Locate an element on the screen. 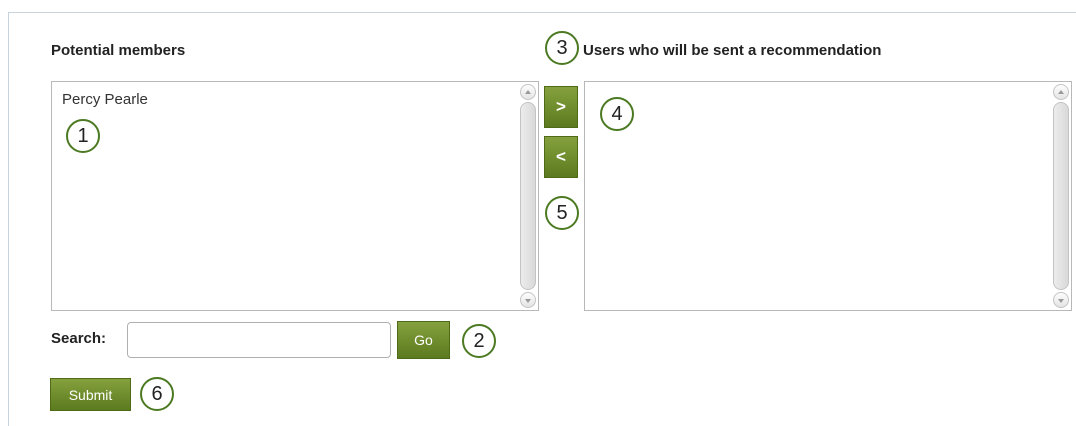  list-item: Percy Pearle is located at coordinates (105, 99).